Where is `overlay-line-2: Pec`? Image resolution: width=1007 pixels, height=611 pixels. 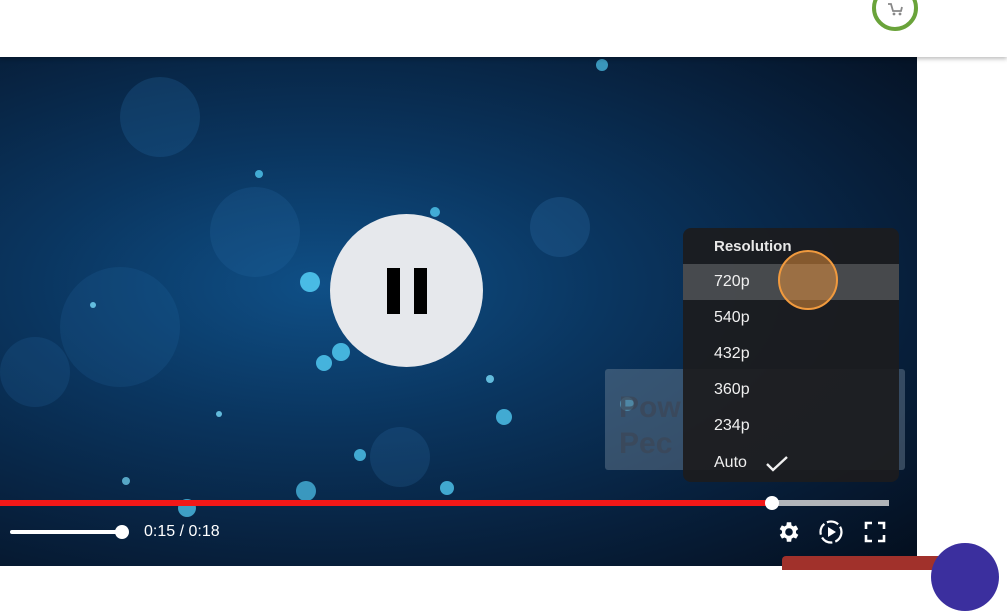
overlay-line-2: Pec is located at coordinates (646, 443).